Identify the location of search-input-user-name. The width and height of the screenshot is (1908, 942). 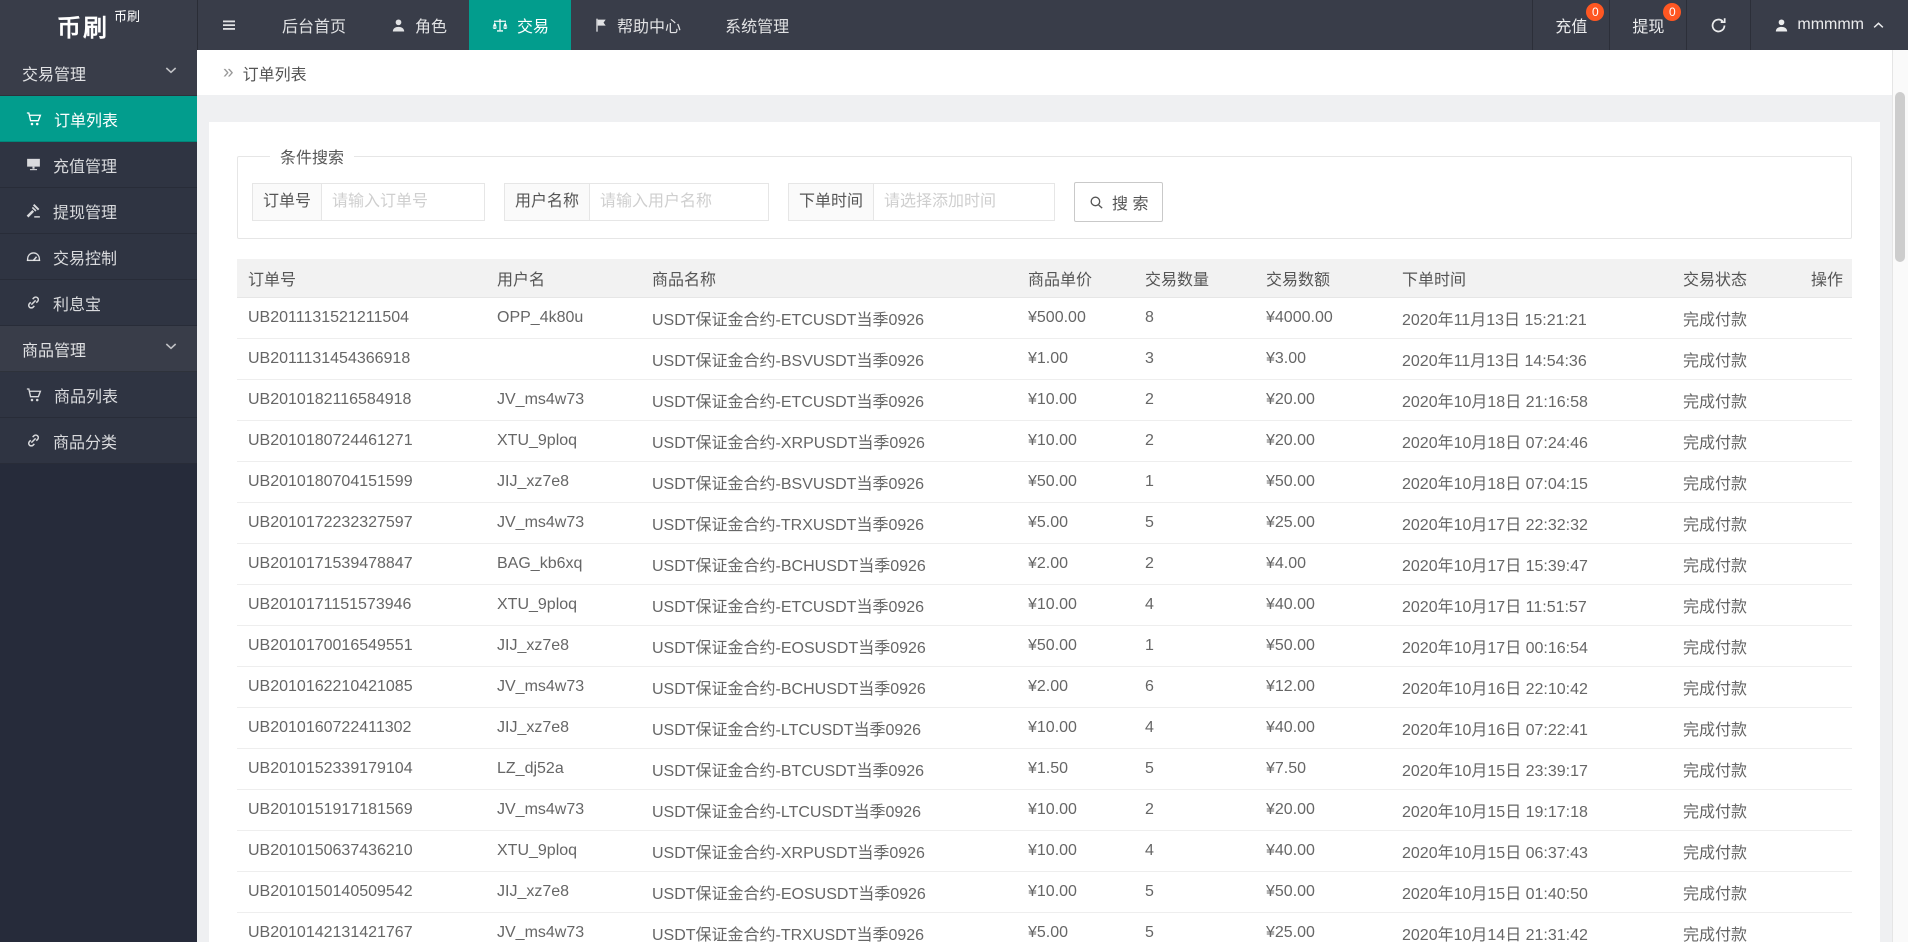
(679, 202).